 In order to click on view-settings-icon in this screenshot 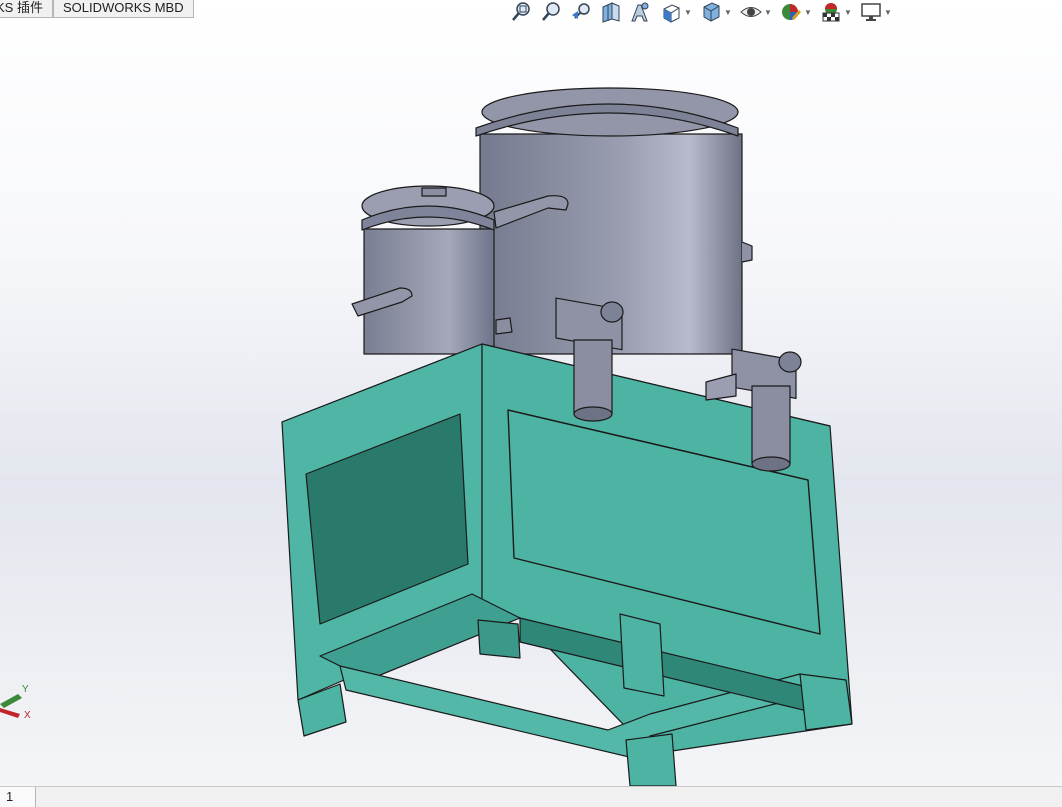, I will do `click(871, 12)`.